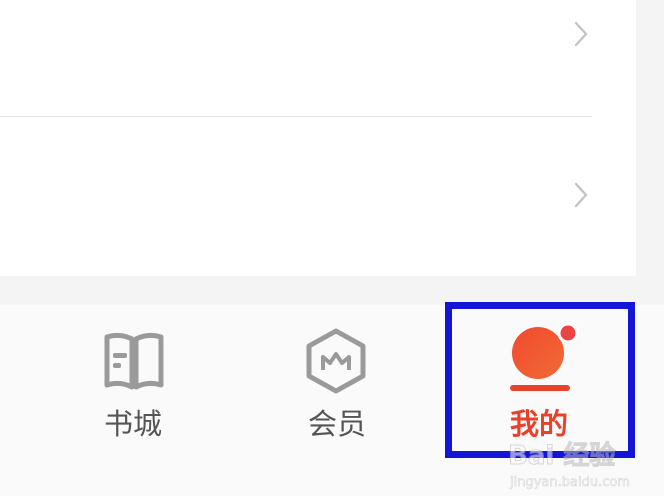  I want to click on baidu-jingyan-watermark: Bai 经验 jingyan.baidu.com, so click(569, 465).